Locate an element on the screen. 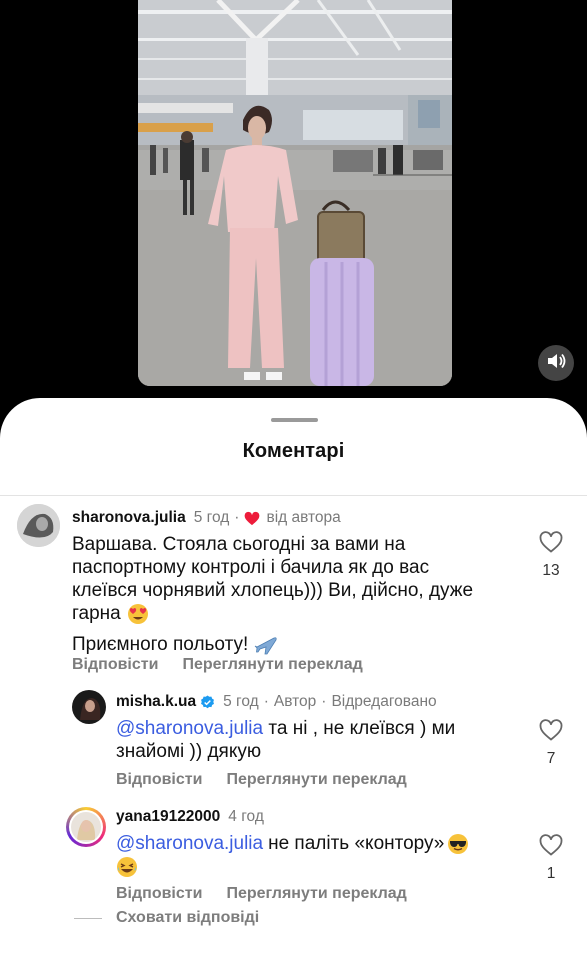 The height and width of the screenshot is (954, 587). timestamp: 4 год is located at coordinates (246, 816).